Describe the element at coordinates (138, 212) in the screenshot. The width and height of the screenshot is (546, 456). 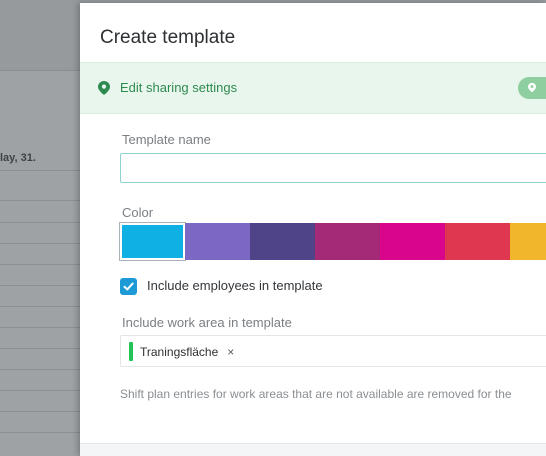
I see `color-label: Color` at that location.